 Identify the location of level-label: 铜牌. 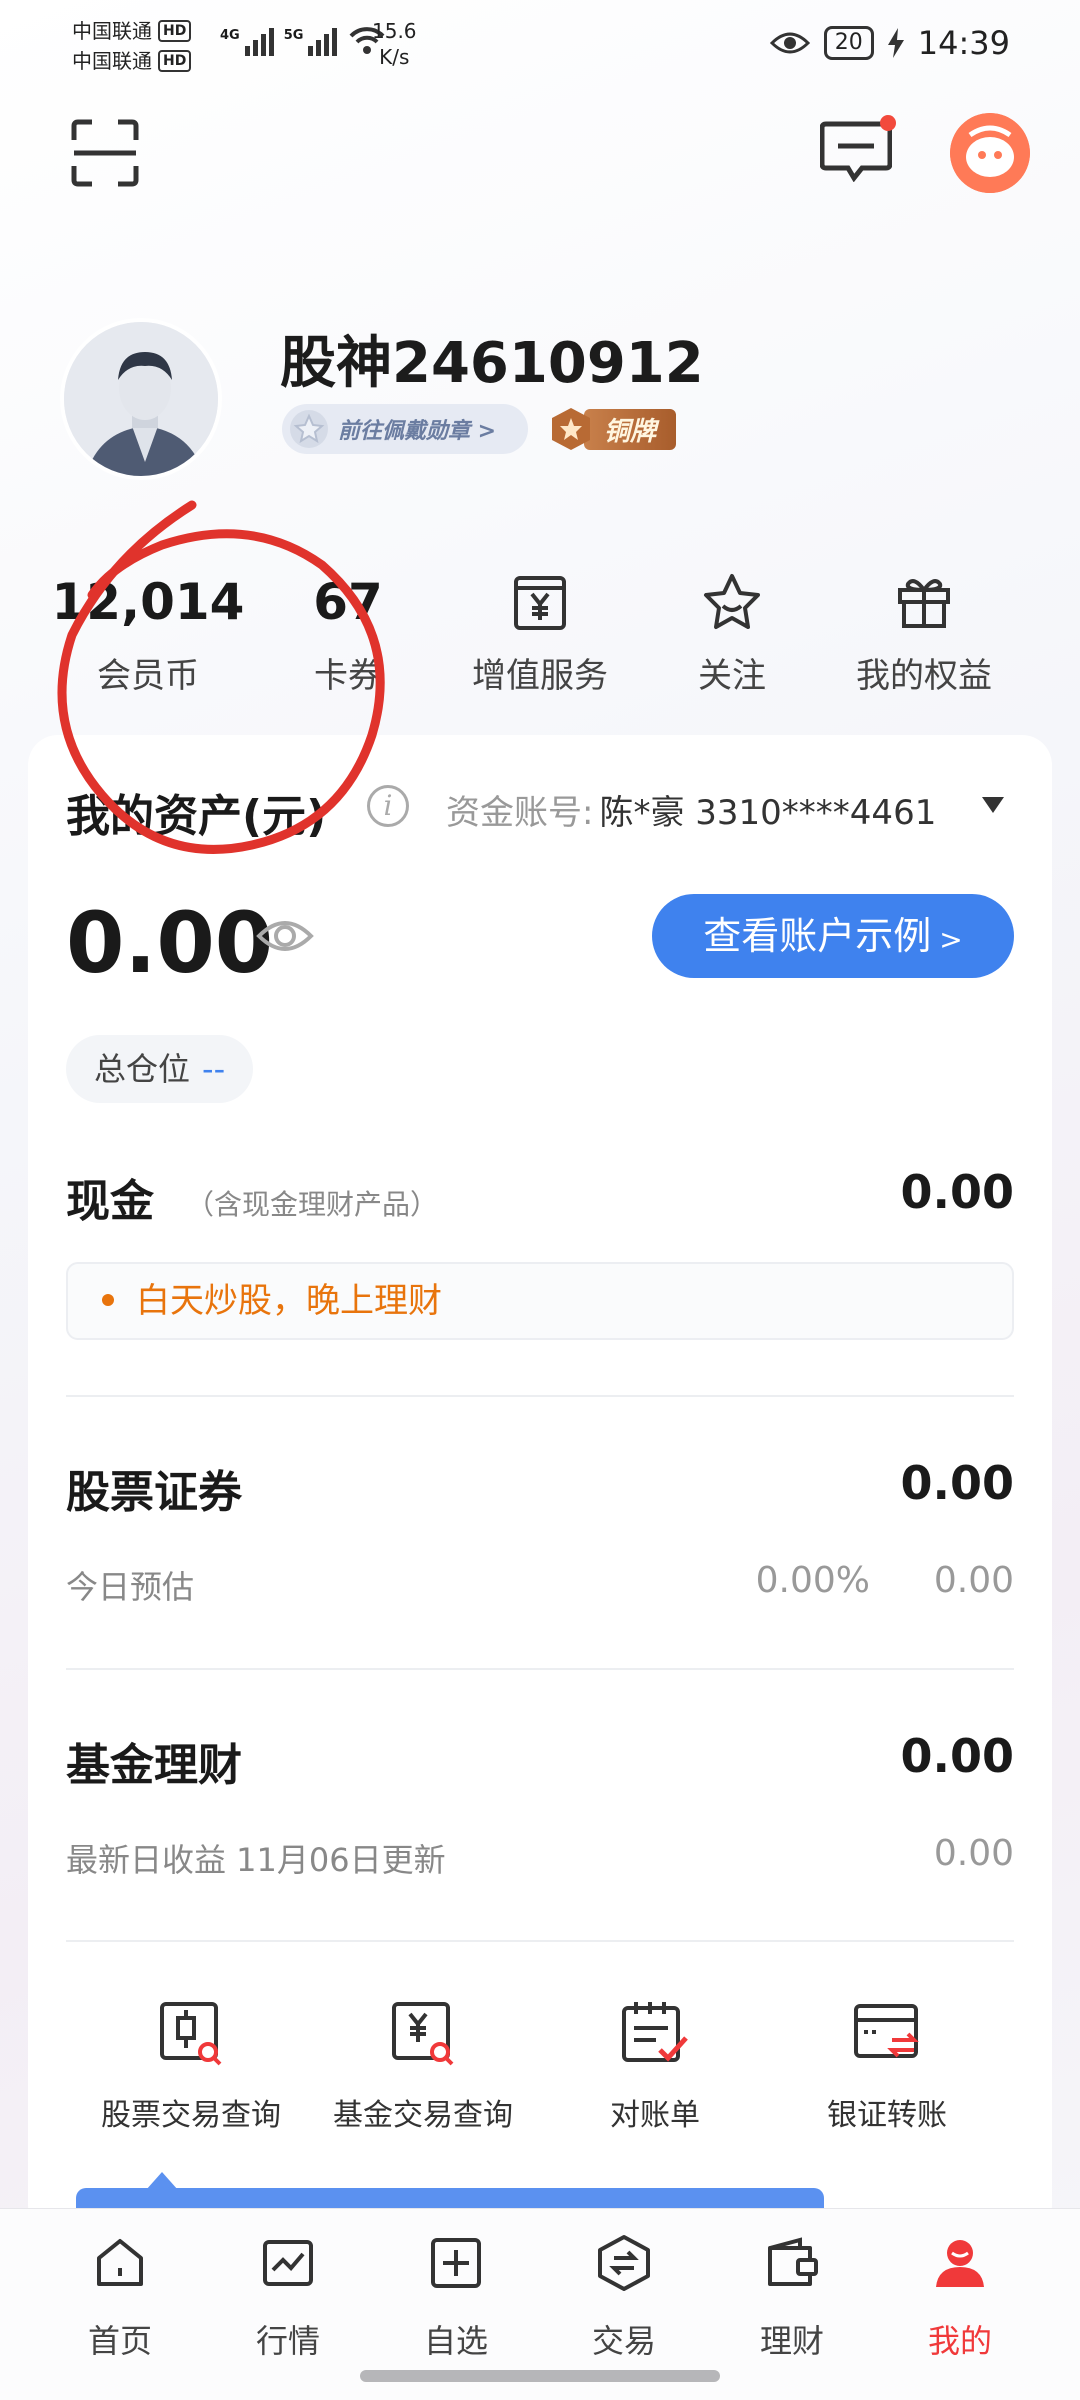
(630, 429).